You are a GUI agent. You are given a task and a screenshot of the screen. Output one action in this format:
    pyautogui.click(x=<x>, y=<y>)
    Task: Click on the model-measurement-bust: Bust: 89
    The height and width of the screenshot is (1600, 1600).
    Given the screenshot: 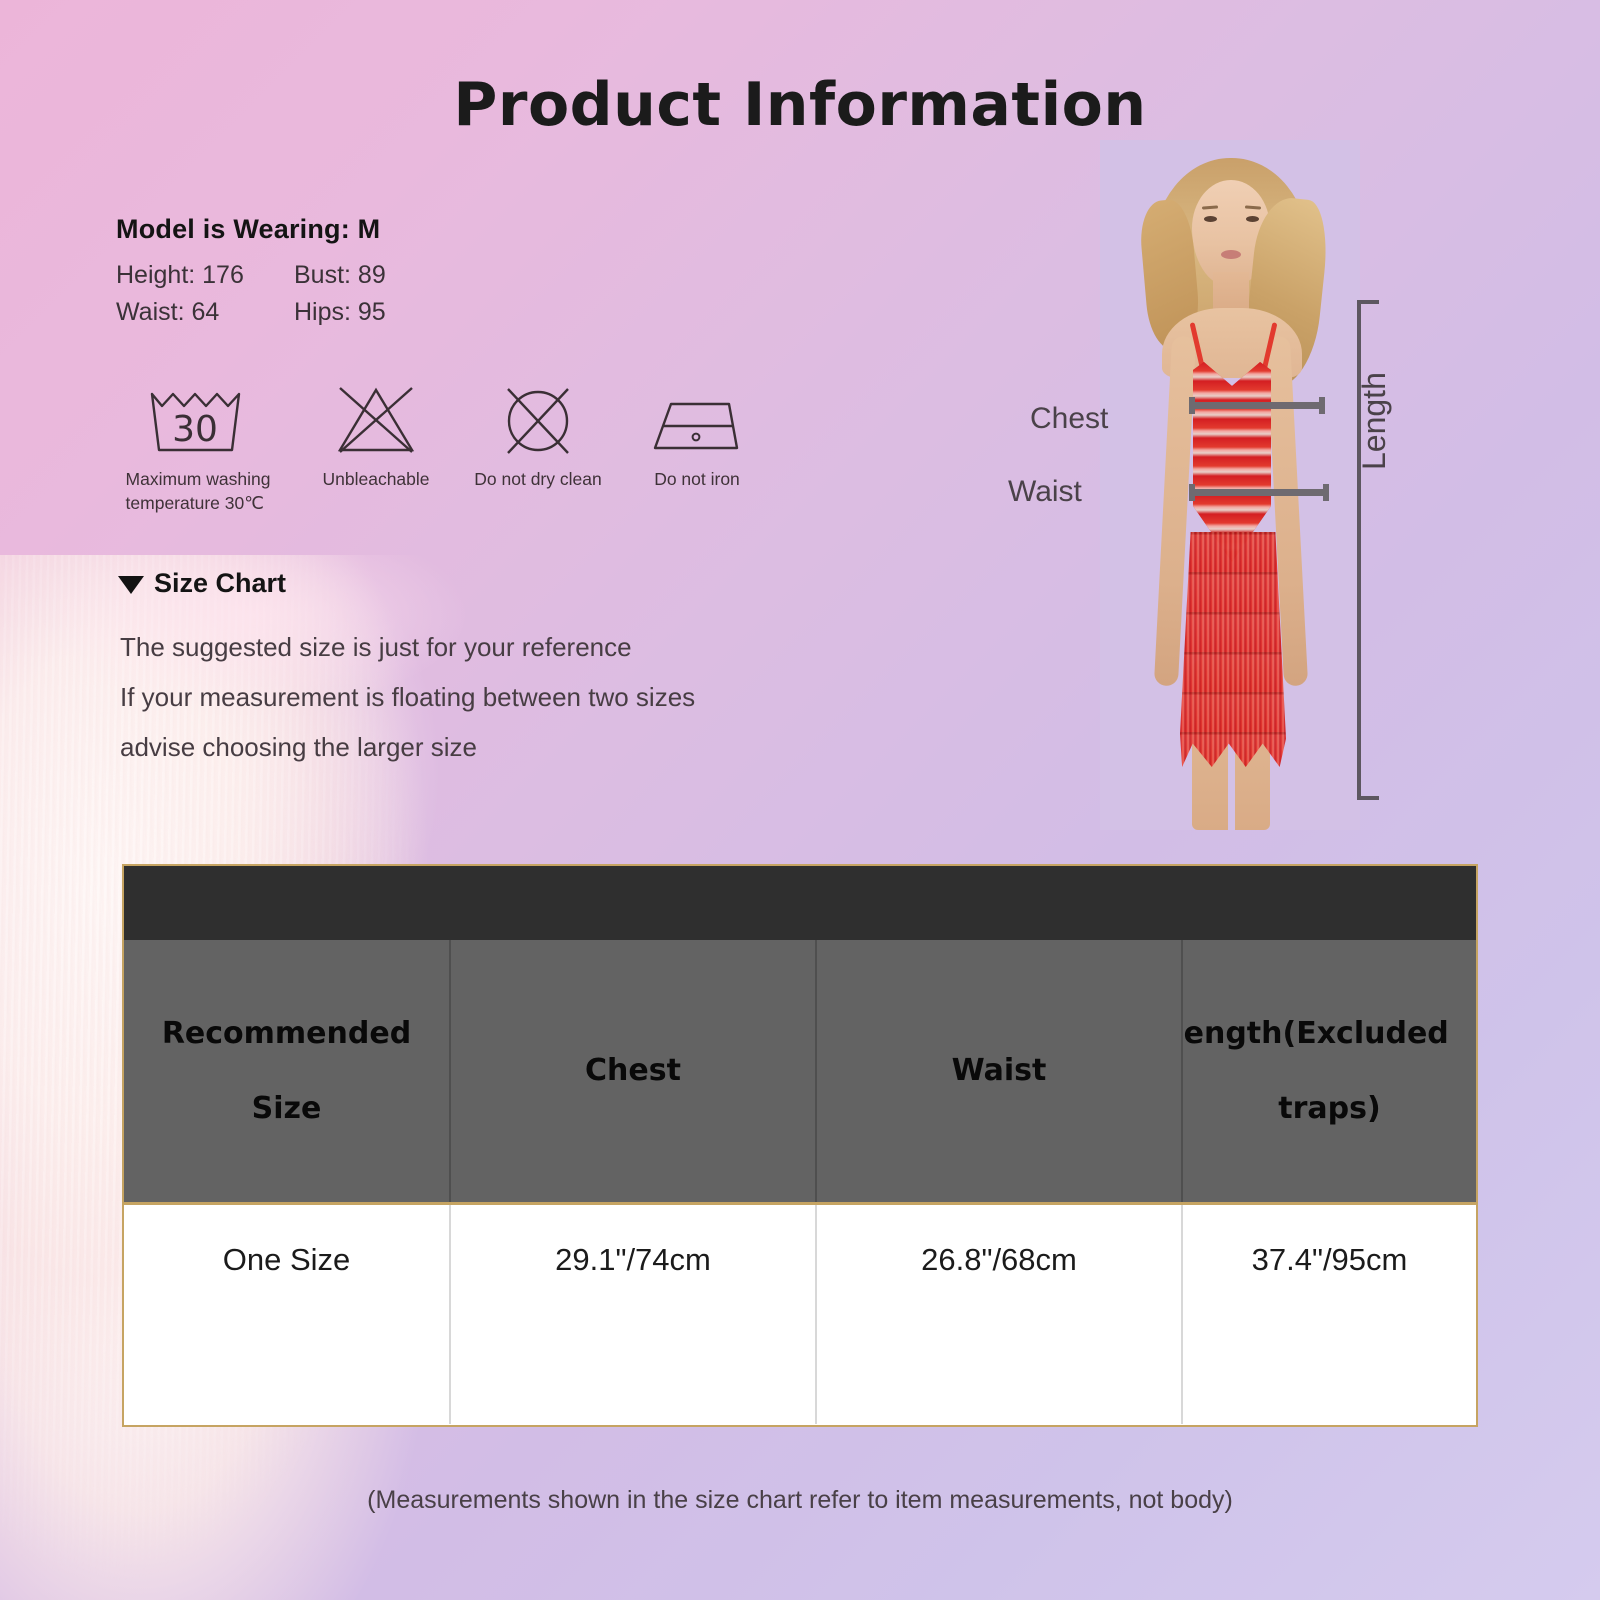 What is the action you would take?
    pyautogui.click(x=340, y=275)
    